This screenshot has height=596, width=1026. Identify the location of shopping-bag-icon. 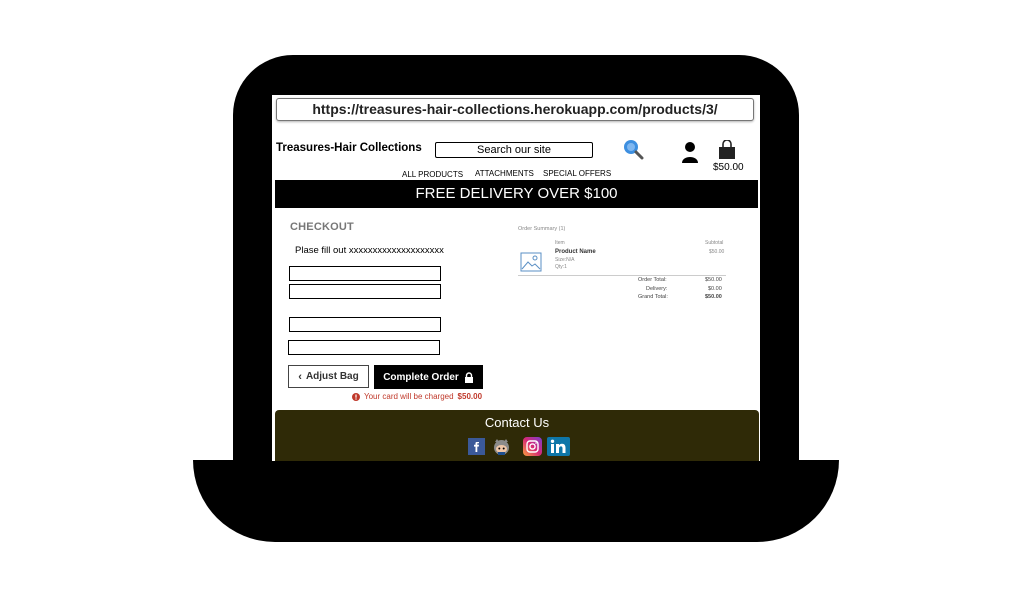
(727, 150).